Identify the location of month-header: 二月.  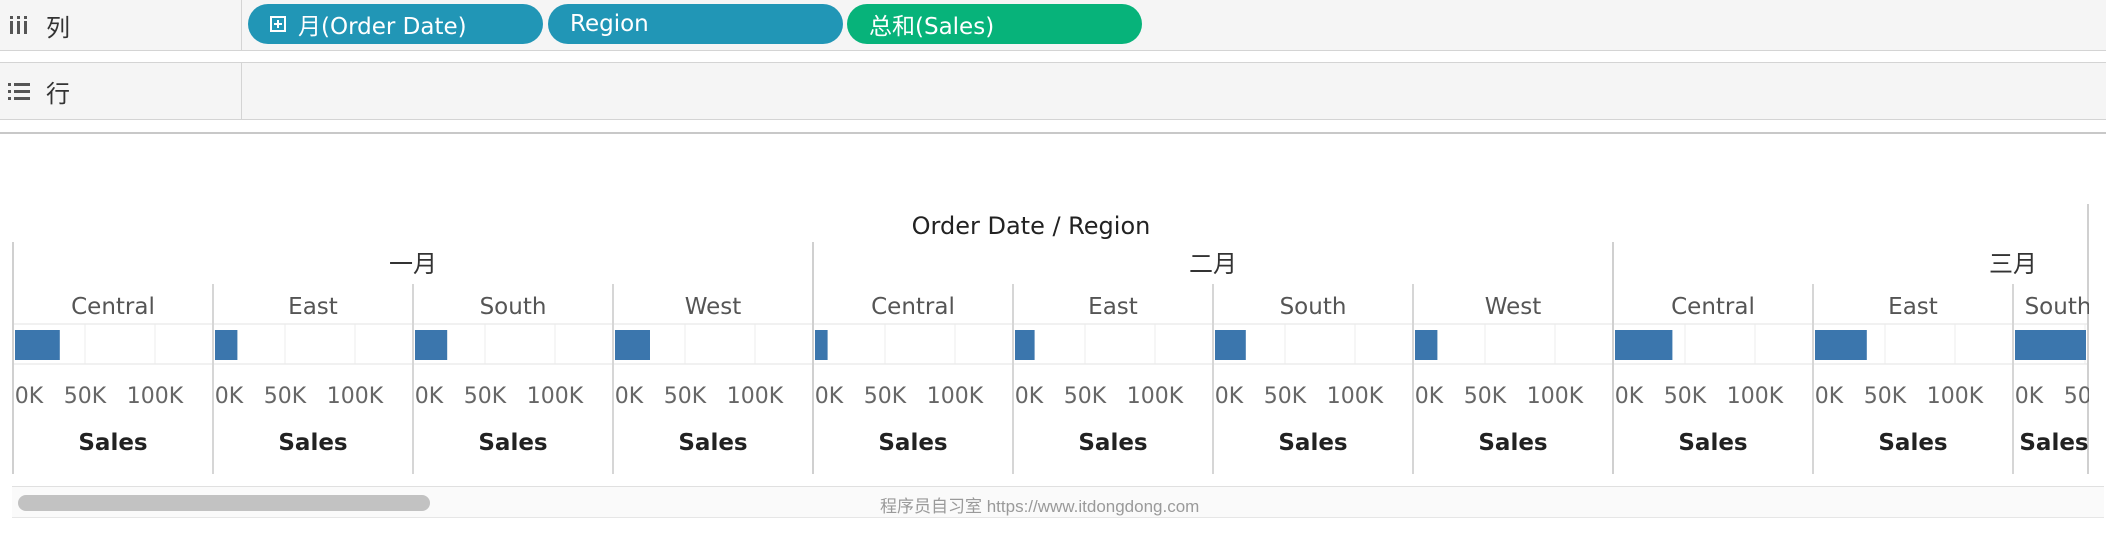
(1213, 264).